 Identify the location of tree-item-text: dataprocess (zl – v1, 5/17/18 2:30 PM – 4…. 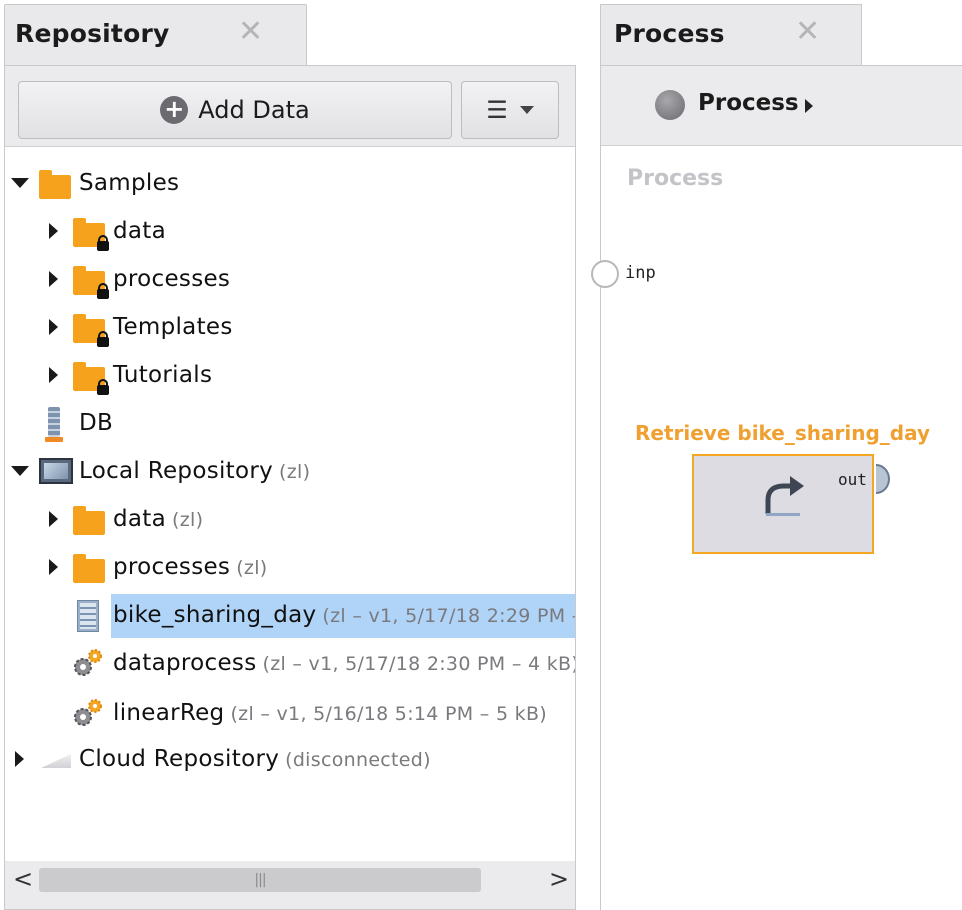
(344, 663).